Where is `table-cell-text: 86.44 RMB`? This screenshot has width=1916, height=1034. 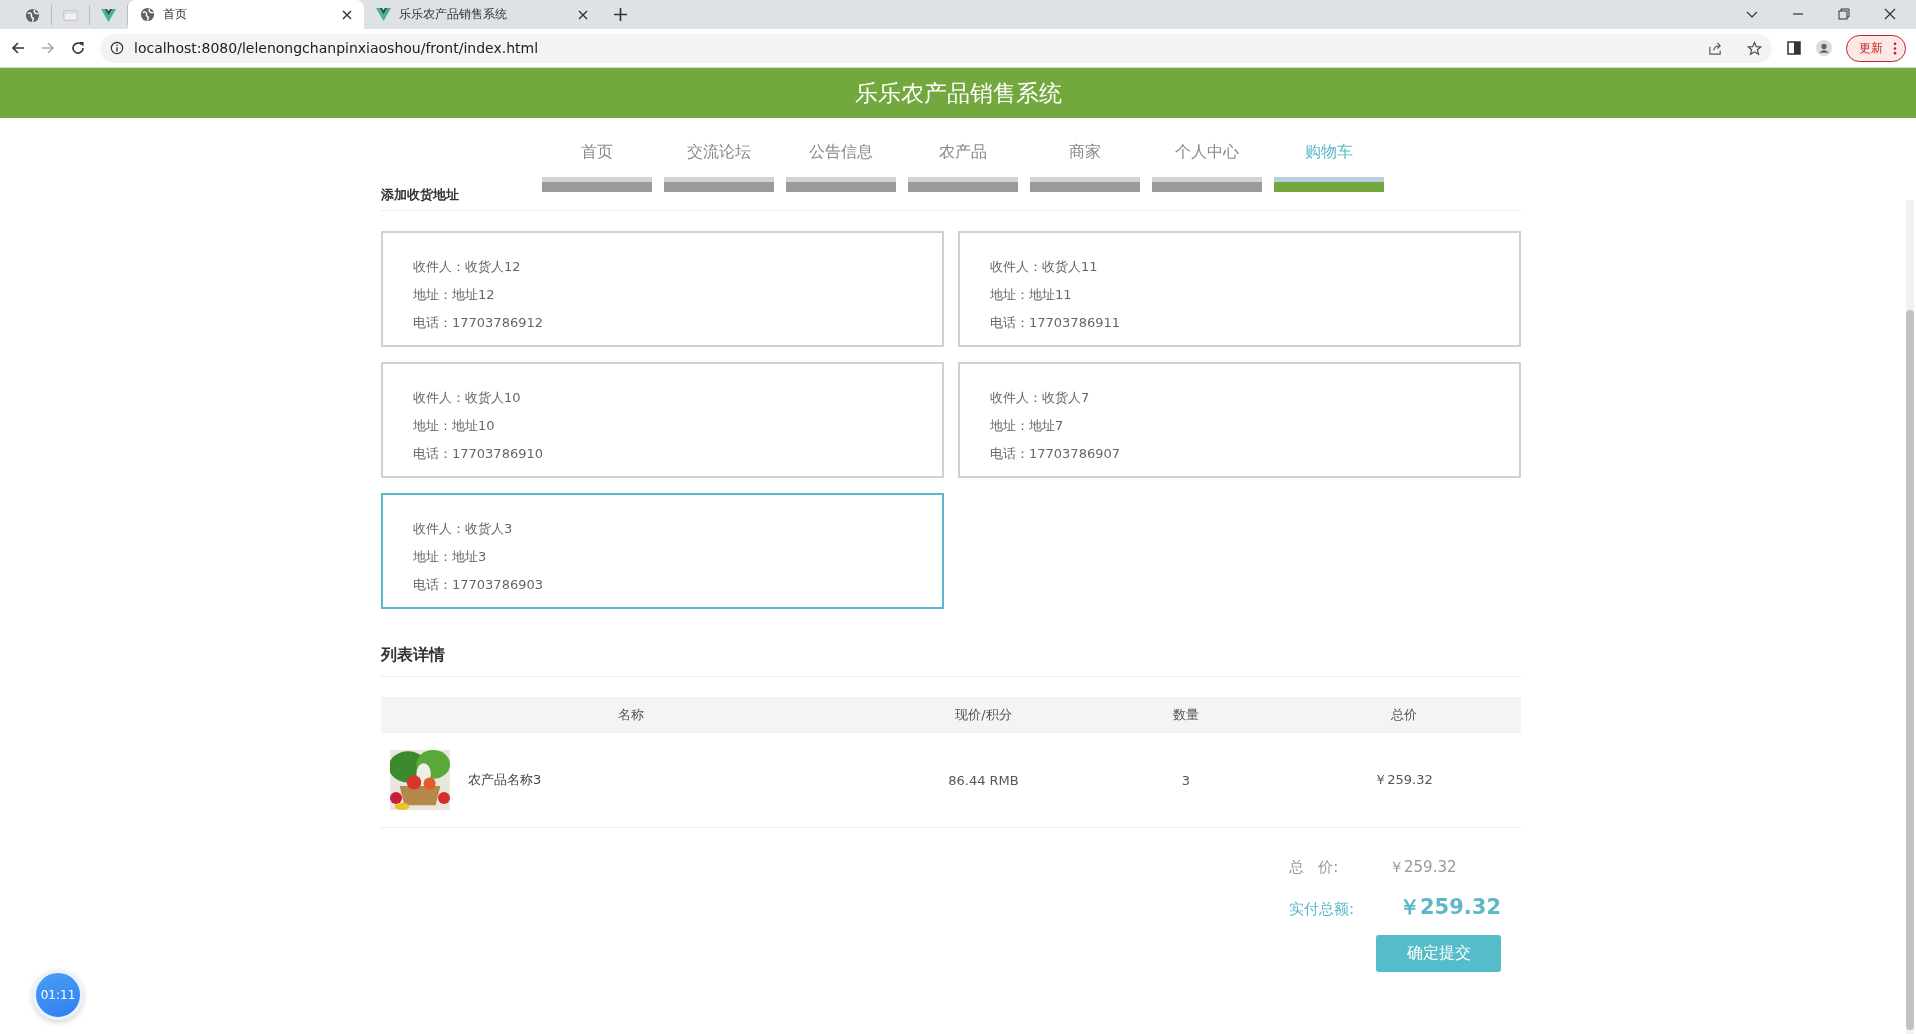
table-cell-text: 86.44 RMB is located at coordinates (983, 780).